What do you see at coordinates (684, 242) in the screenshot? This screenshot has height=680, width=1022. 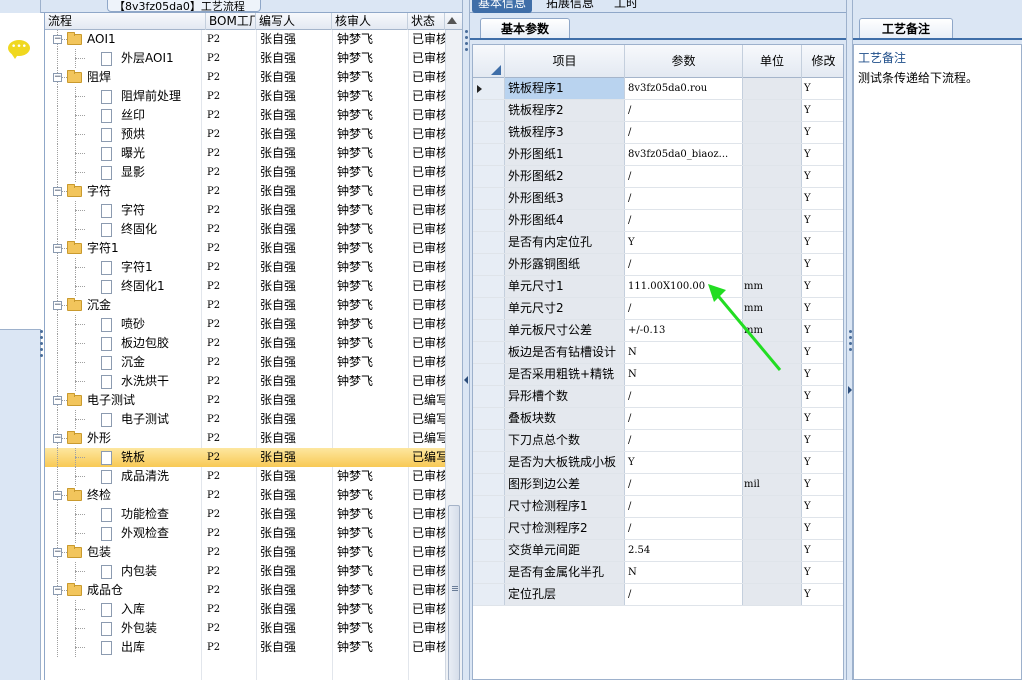 I see `param-value-cell: Y` at bounding box center [684, 242].